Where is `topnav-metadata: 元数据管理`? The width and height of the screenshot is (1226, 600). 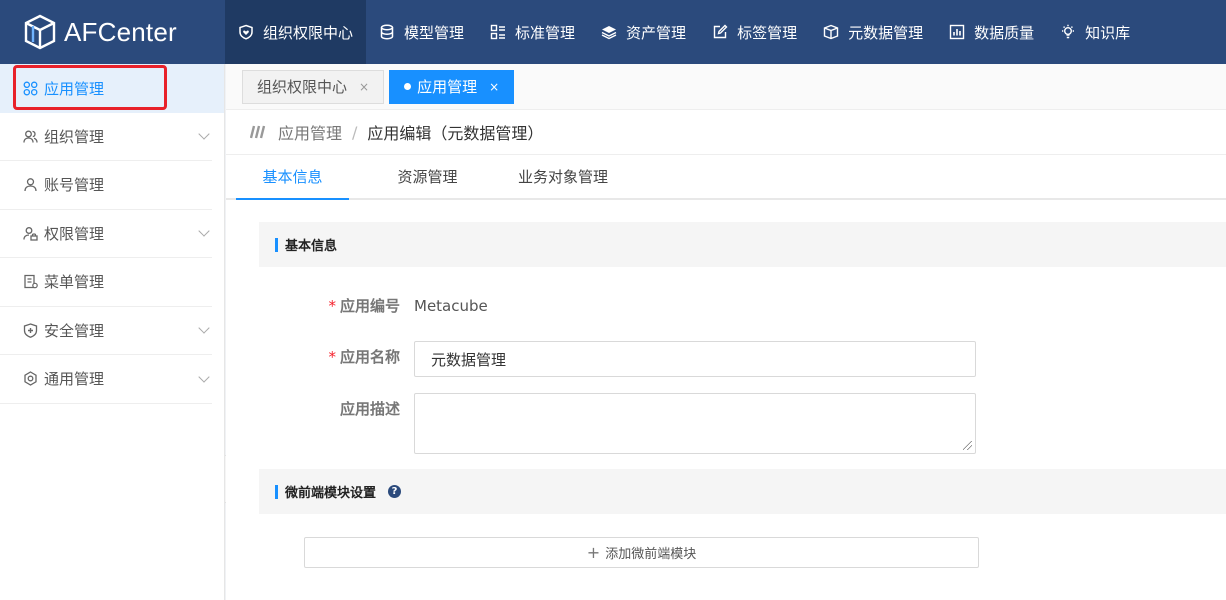
topnav-metadata: 元数据管理 is located at coordinates (873, 32).